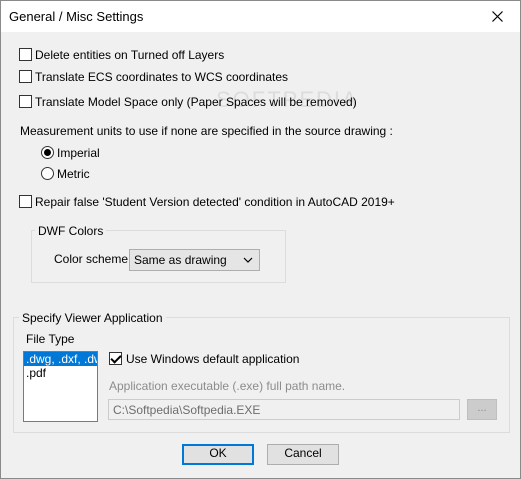 The width and height of the screenshot is (521, 479). Describe the element at coordinates (25, 76) in the screenshot. I see `translate-ecs-checkbox` at that location.